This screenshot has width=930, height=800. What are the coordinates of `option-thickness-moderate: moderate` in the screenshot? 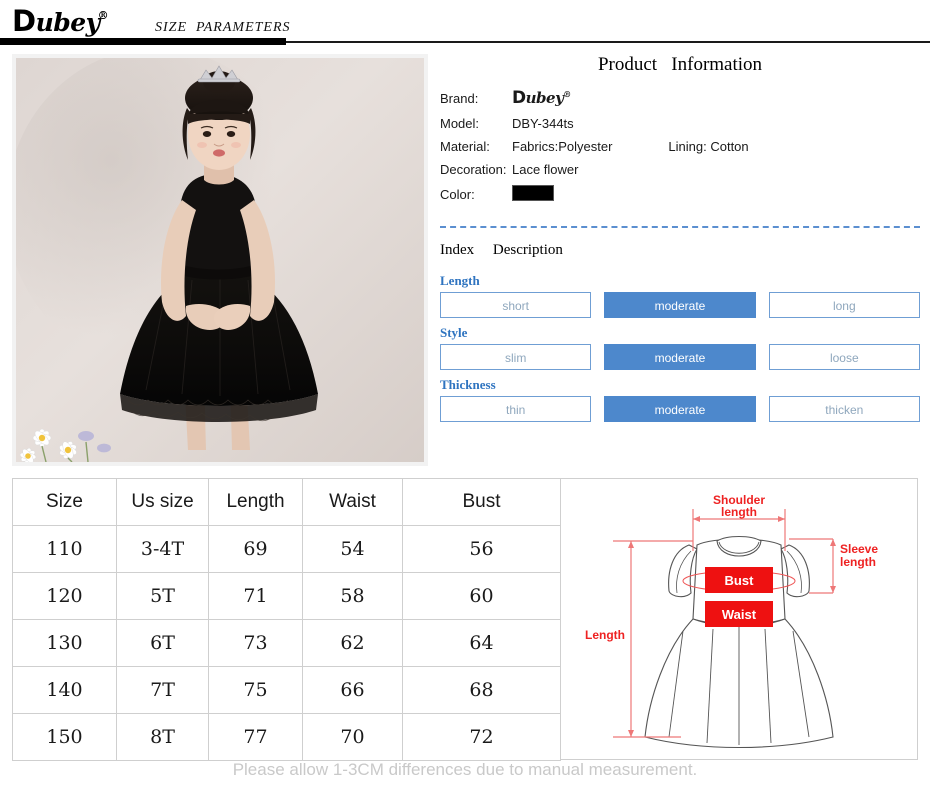 It's located at (680, 409).